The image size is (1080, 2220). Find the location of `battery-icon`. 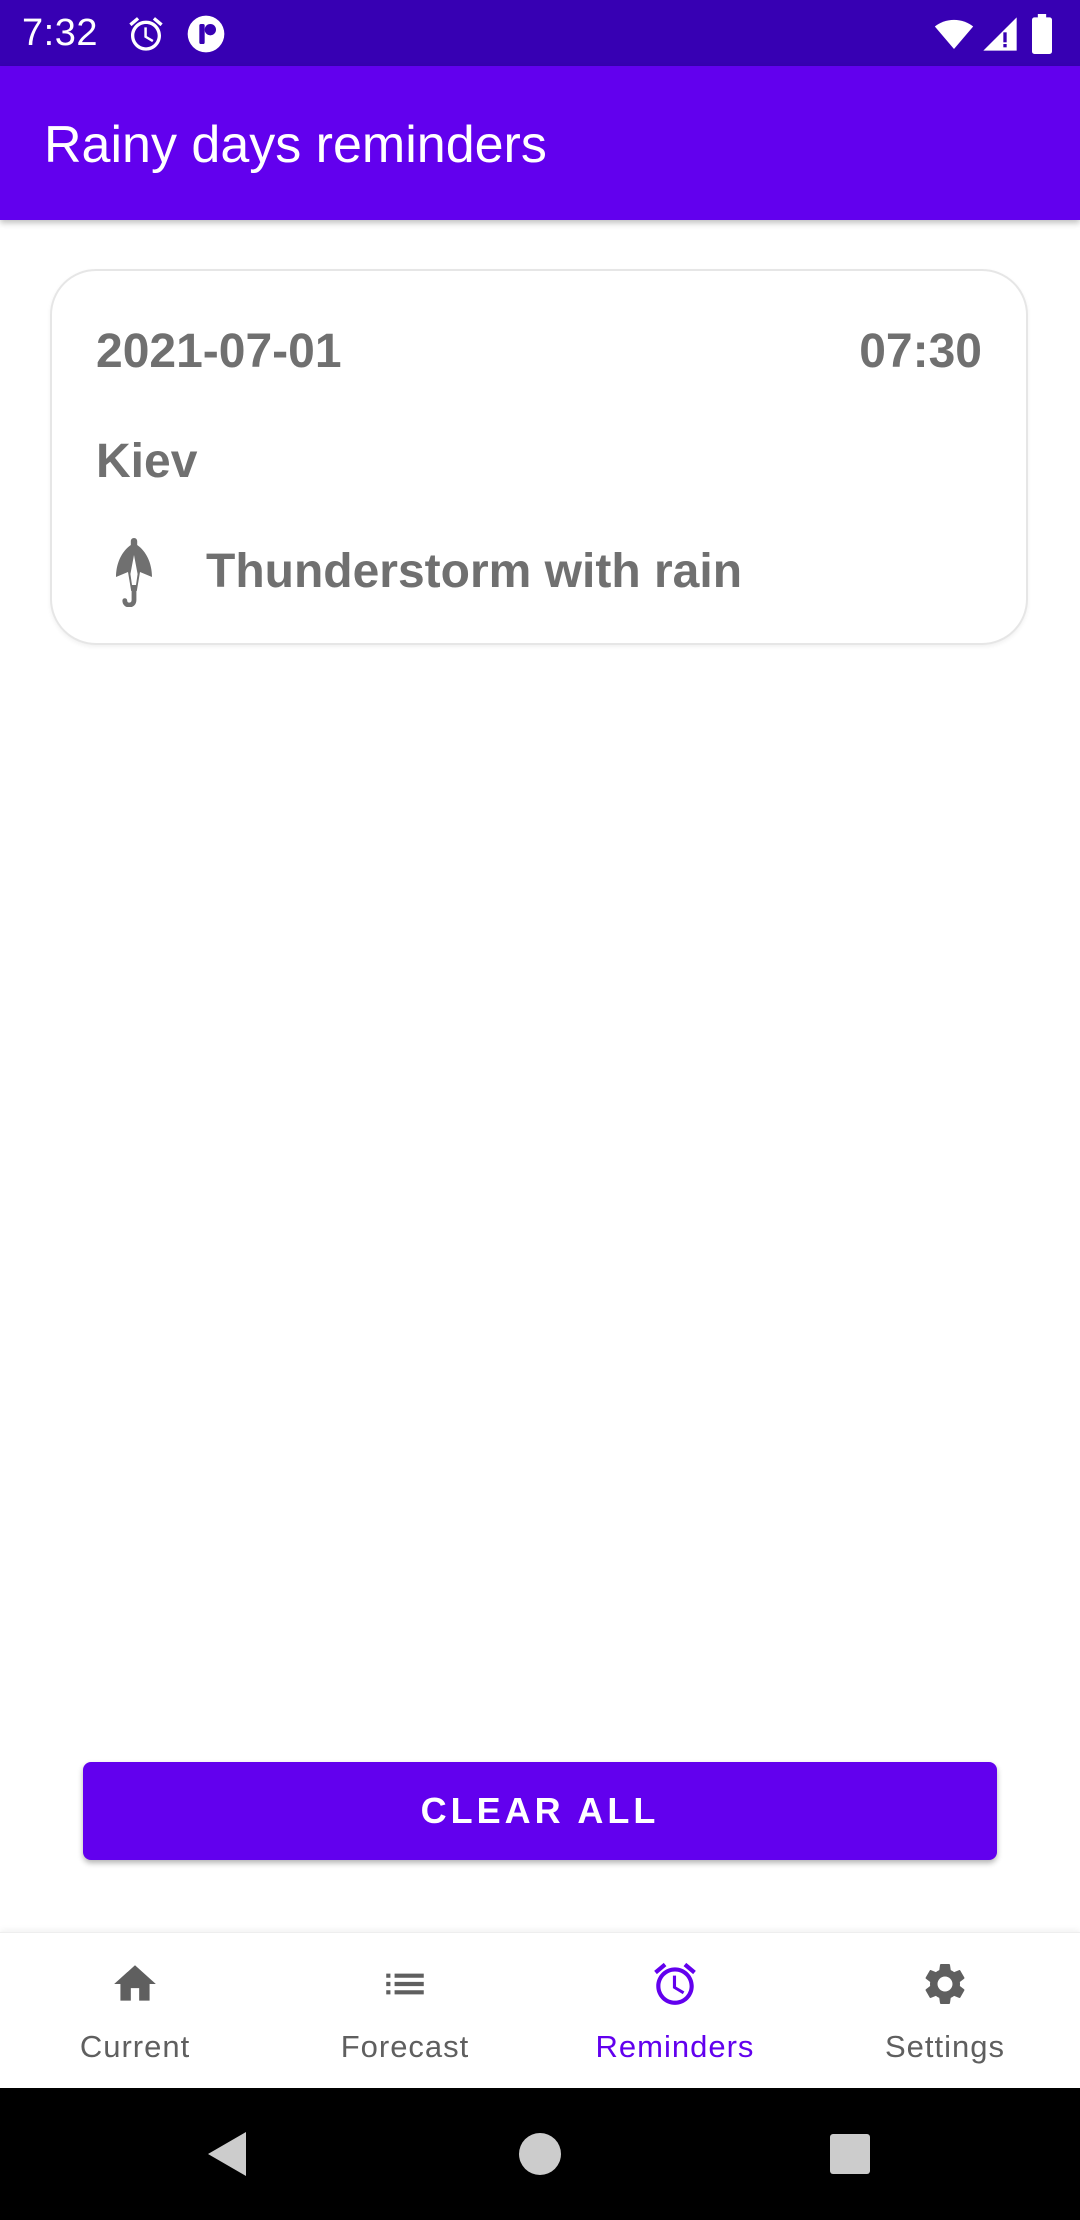

battery-icon is located at coordinates (1042, 34).